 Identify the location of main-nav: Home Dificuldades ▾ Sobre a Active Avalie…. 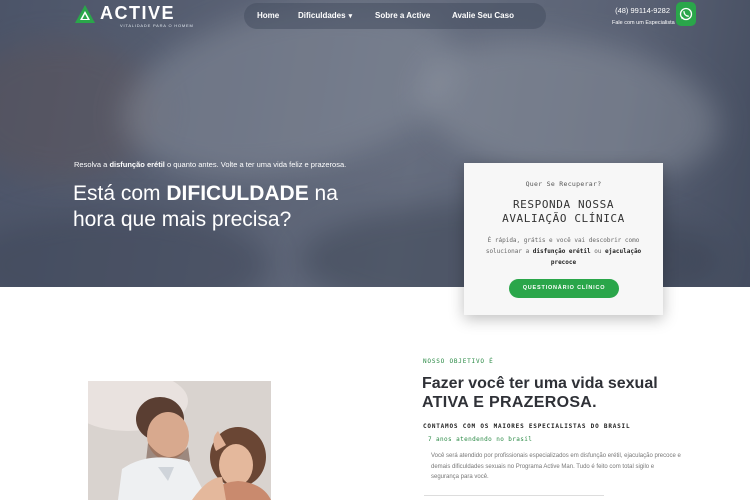
(395, 16).